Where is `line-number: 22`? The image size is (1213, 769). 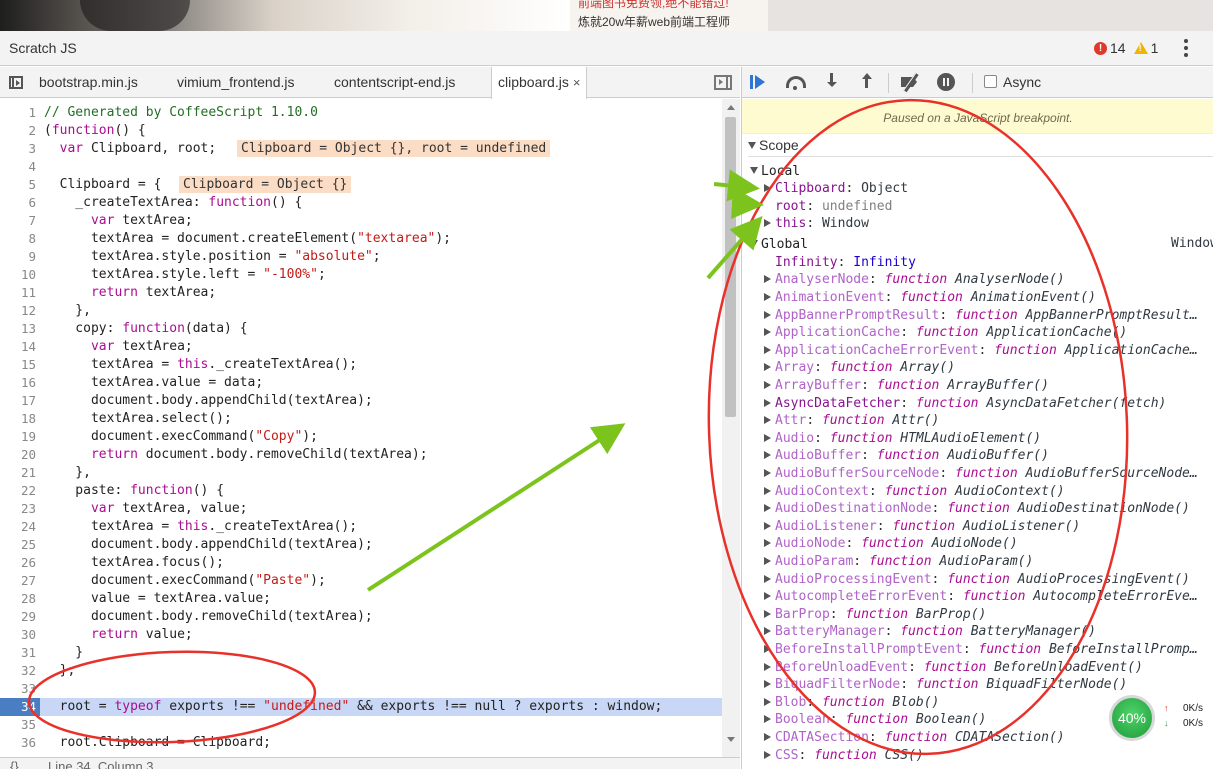 line-number: 22 is located at coordinates (18, 491).